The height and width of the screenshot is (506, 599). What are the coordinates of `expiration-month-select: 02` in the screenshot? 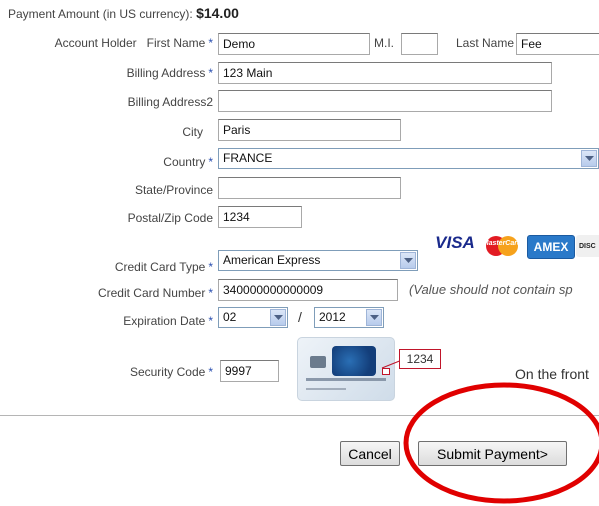 It's located at (253, 317).